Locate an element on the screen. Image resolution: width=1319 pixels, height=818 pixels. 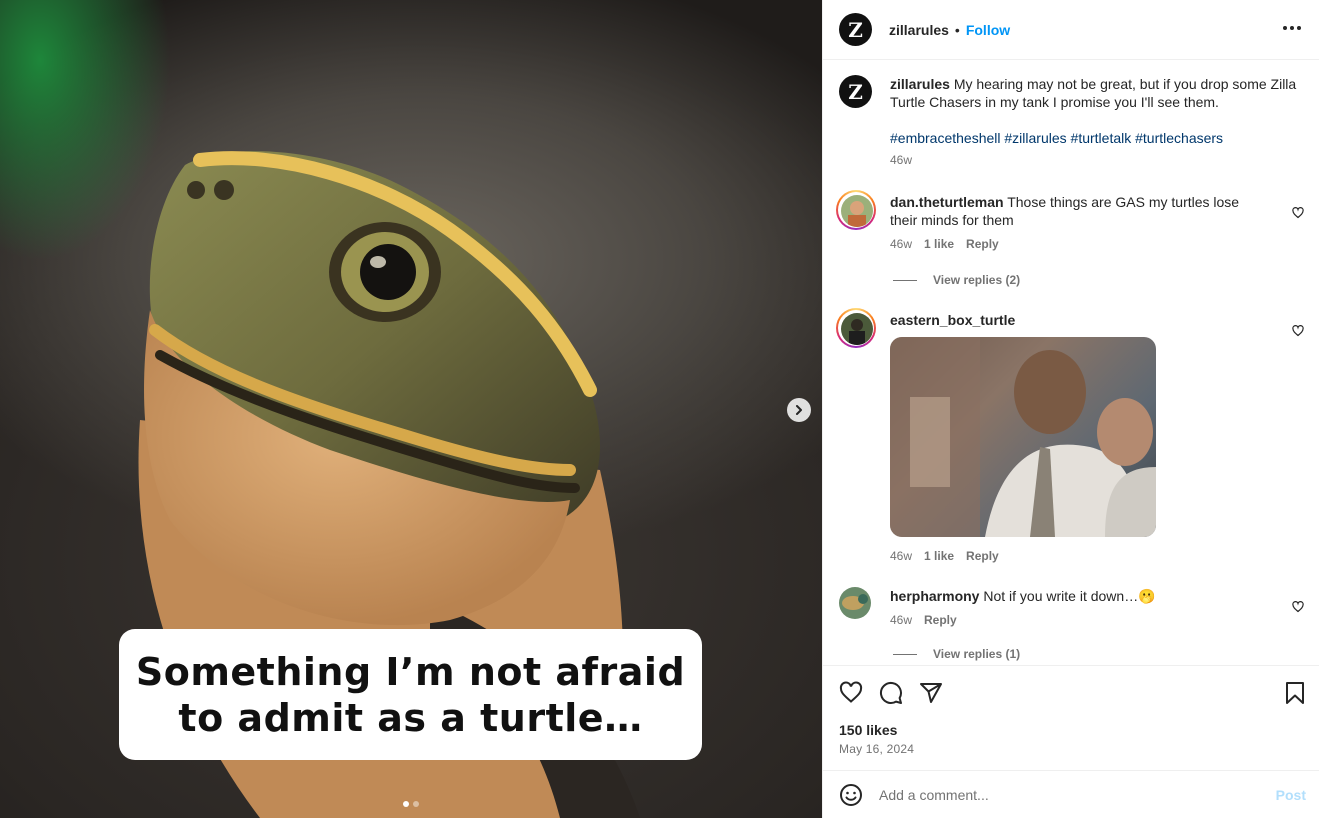
chevron-right-icon is located at coordinates (799, 410).